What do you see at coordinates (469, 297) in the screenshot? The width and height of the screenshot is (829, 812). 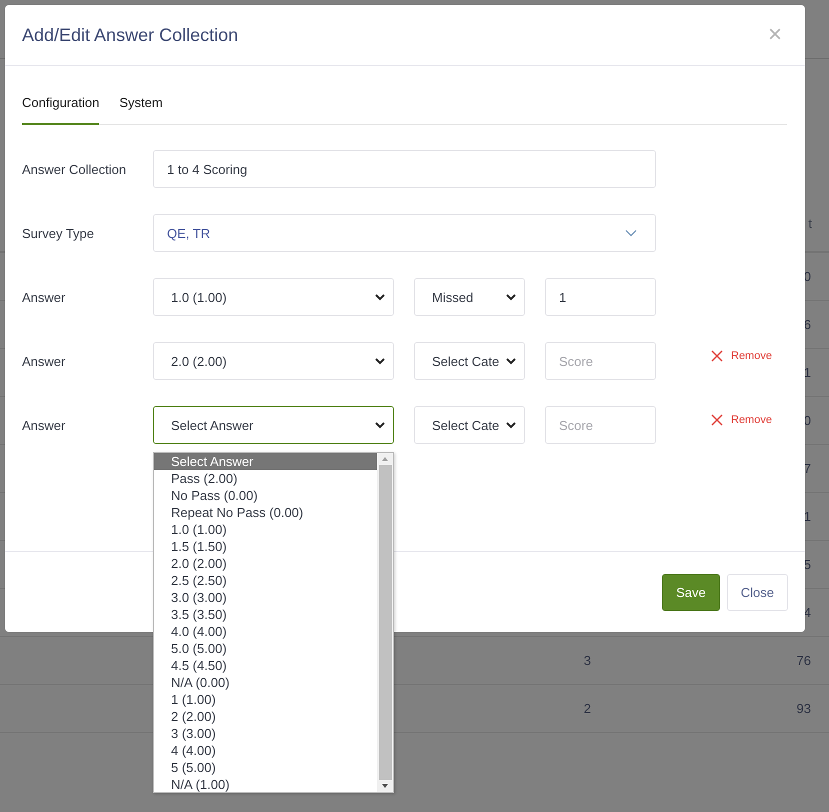 I see `select-field: Missed` at bounding box center [469, 297].